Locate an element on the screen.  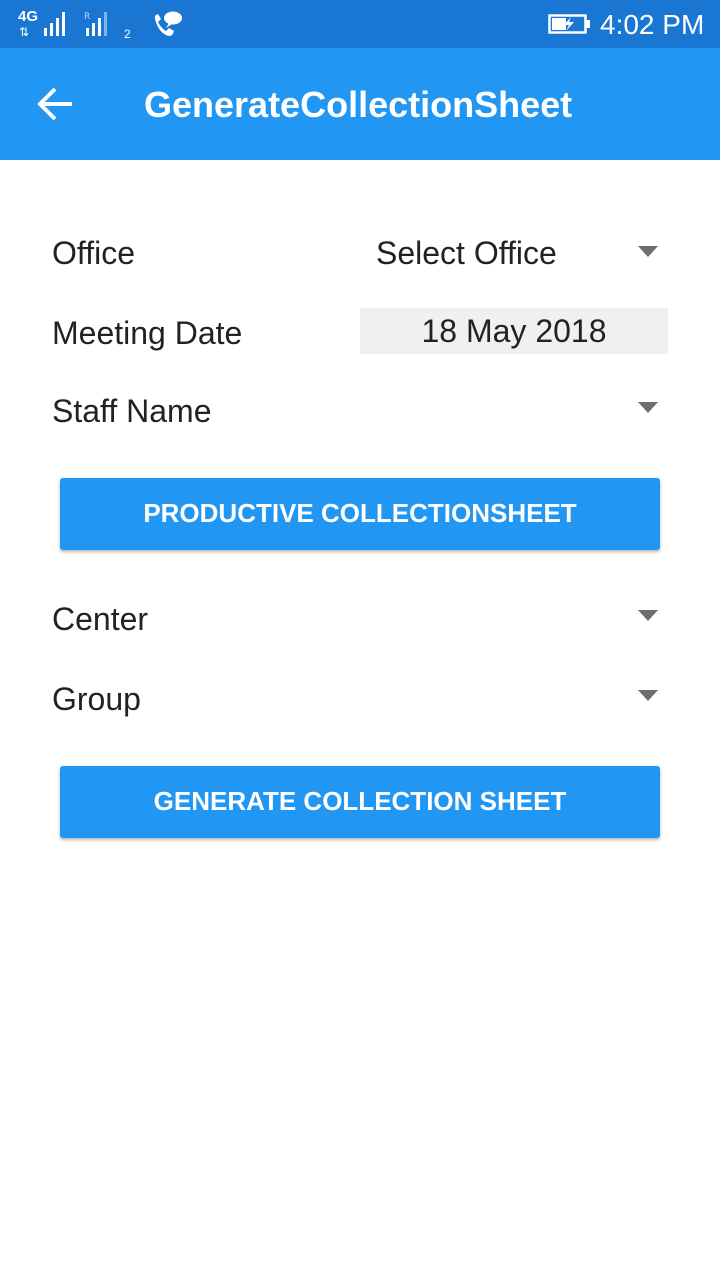
office-spinner: Select Office is located at coordinates (514, 253).